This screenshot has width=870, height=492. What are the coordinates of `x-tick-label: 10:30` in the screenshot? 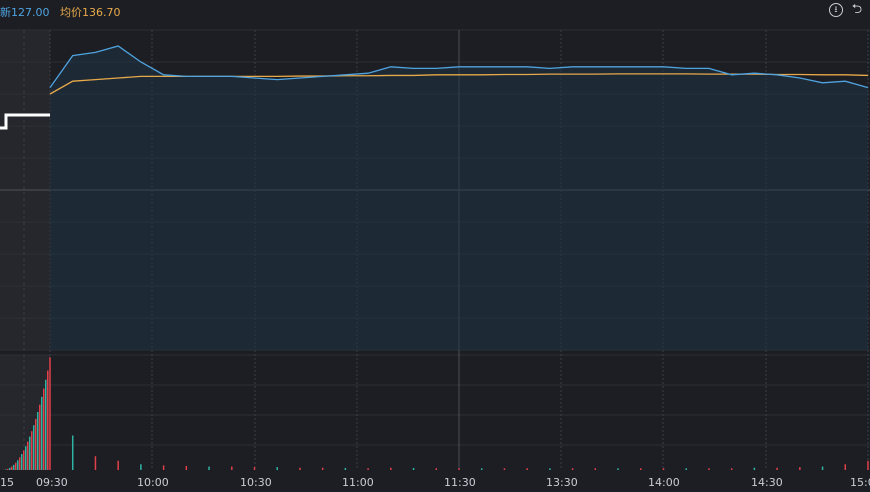 It's located at (256, 482).